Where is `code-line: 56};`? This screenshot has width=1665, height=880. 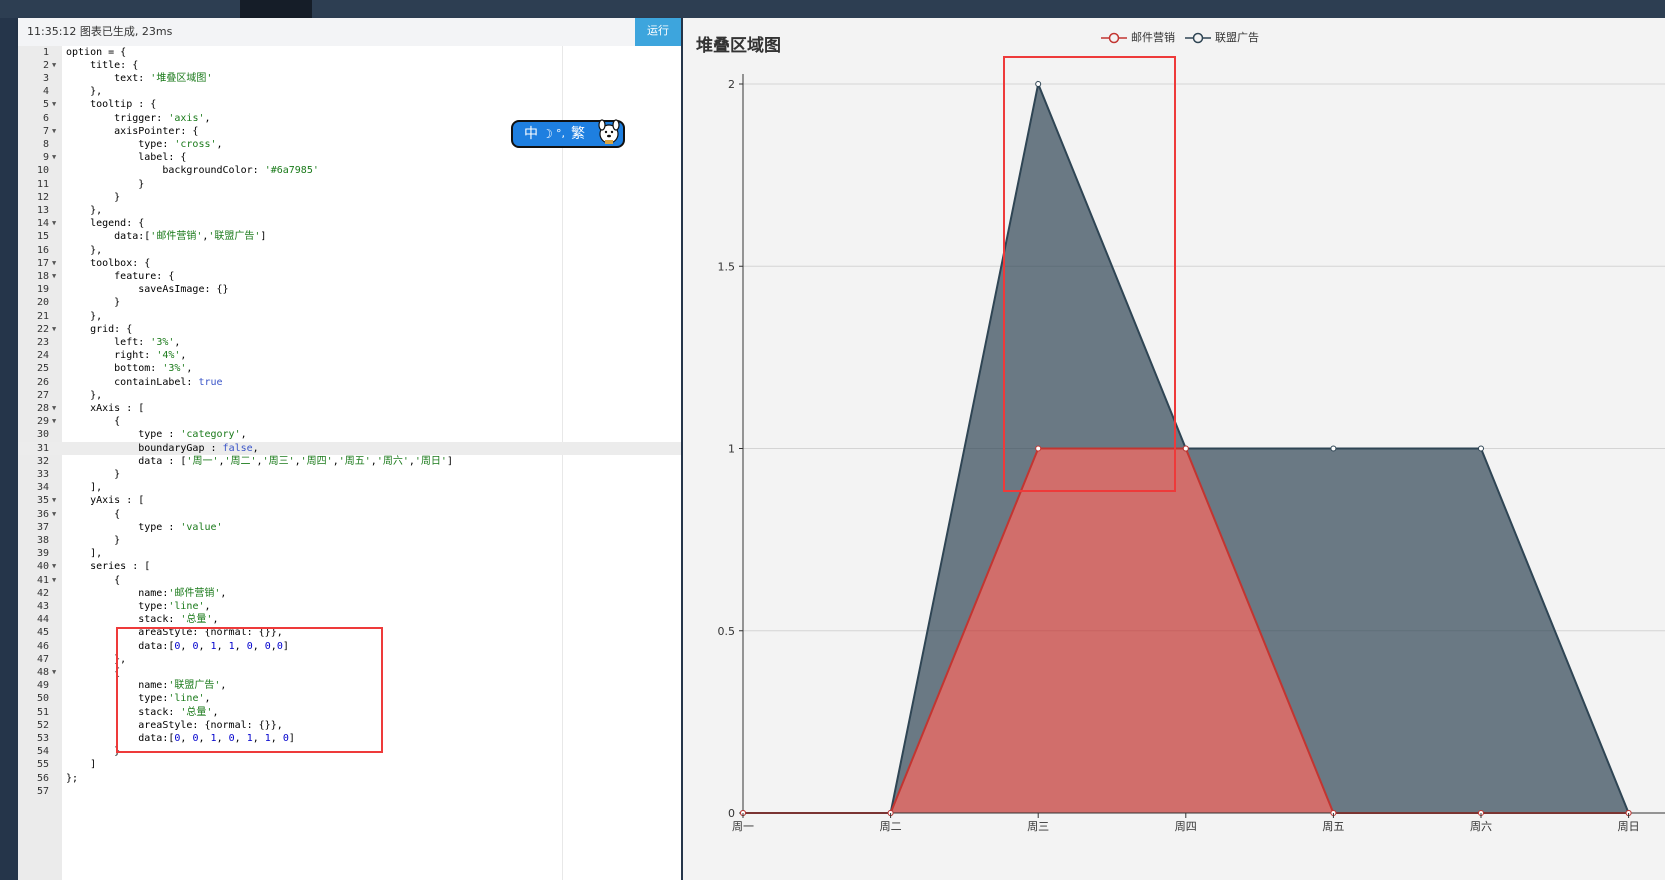
code-line: 56}; is located at coordinates (349, 778).